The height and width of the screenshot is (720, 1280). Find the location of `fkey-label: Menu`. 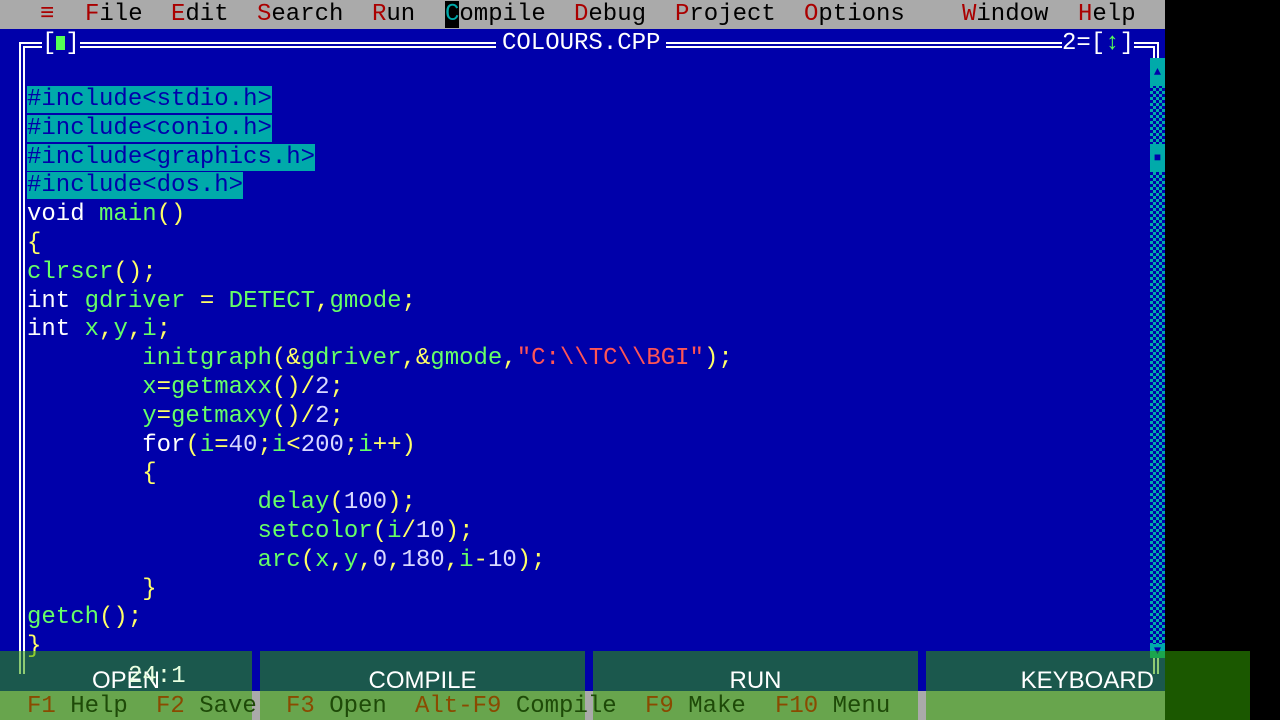

fkey-label: Menu is located at coordinates (861, 706).